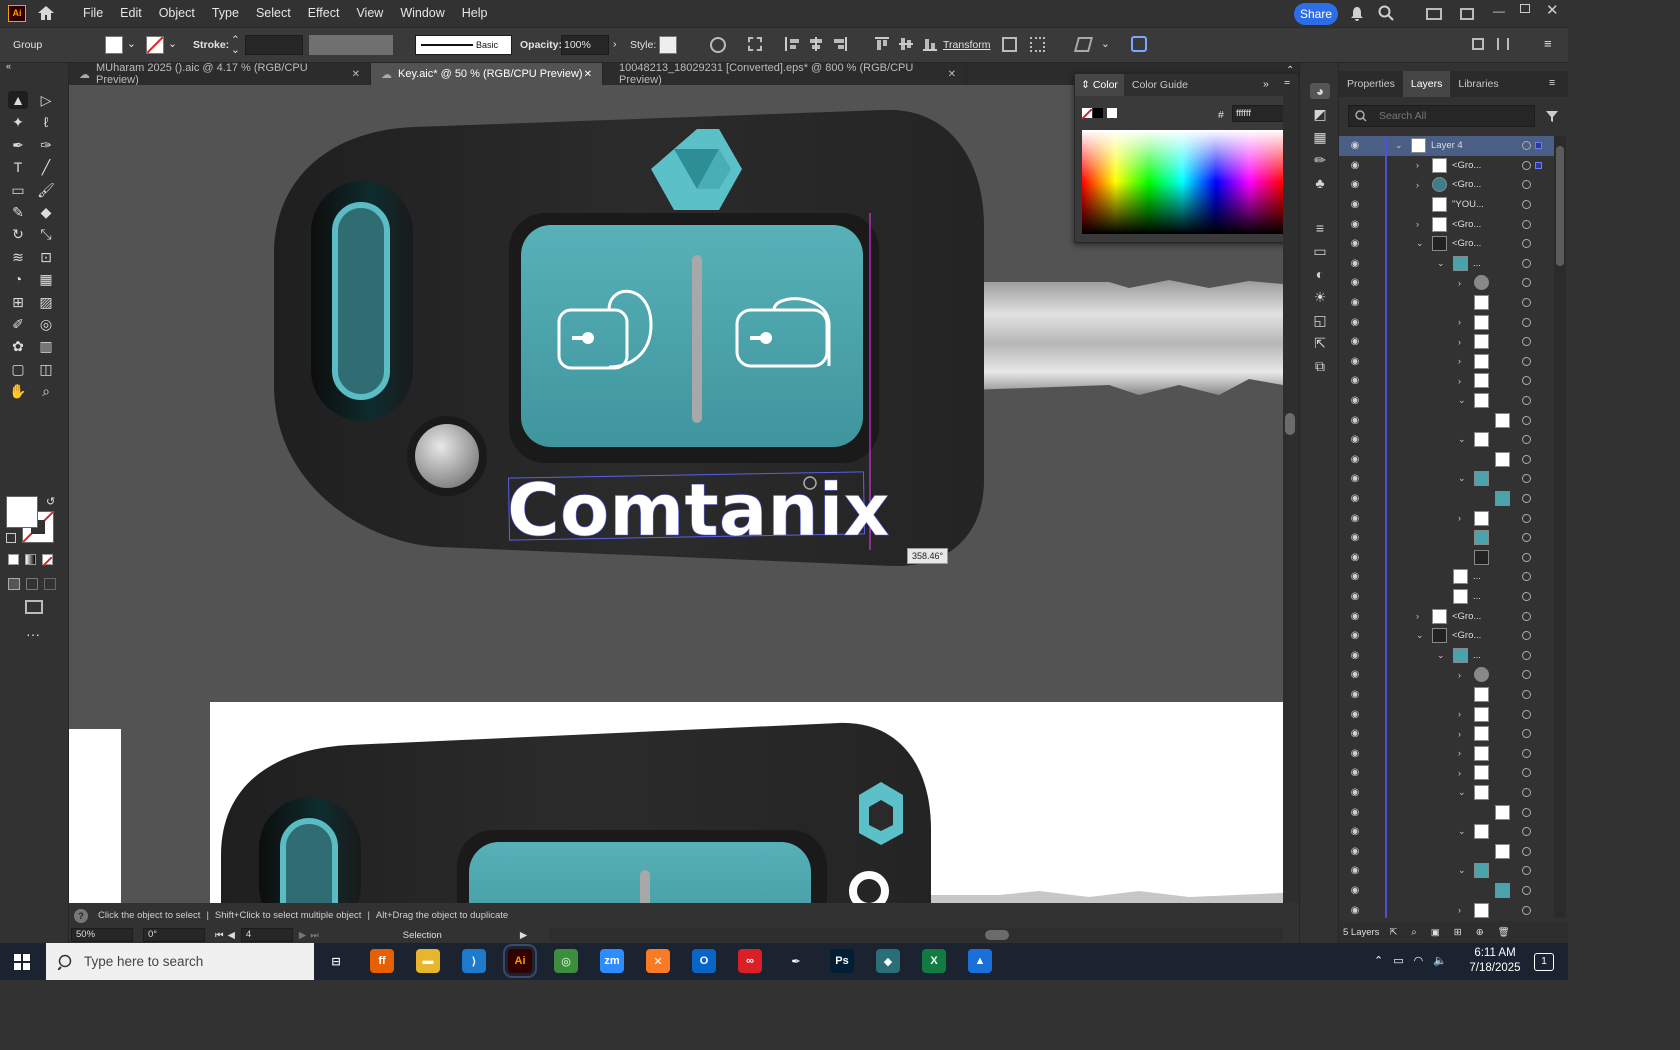 This screenshot has height=1050, width=1680. Describe the element at coordinates (966, 45) in the screenshot. I see `transform-button: Transform` at that location.